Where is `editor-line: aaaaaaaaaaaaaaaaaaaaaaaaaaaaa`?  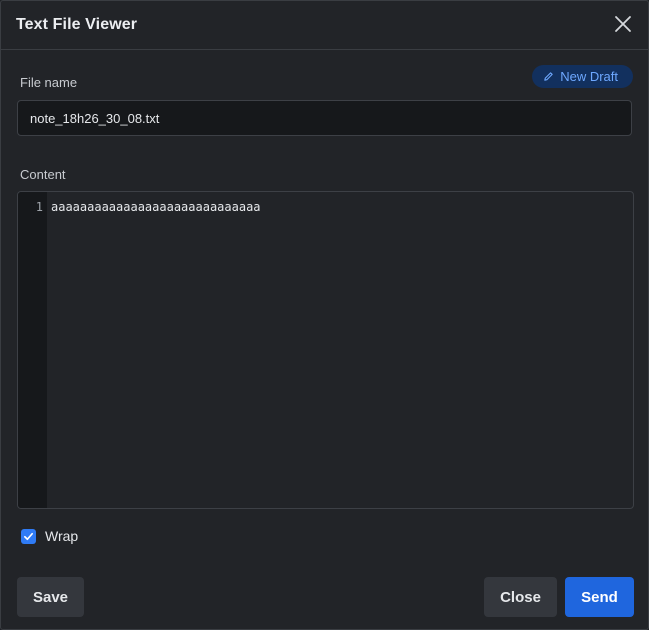 editor-line: aaaaaaaaaaaaaaaaaaaaaaaaaaaaa is located at coordinates (156, 207).